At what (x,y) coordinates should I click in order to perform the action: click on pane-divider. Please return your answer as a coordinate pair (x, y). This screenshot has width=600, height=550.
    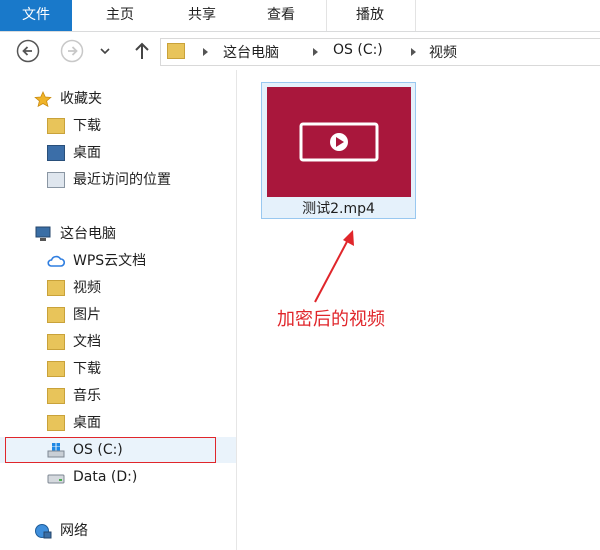
    Looking at the image, I should click on (236, 310).